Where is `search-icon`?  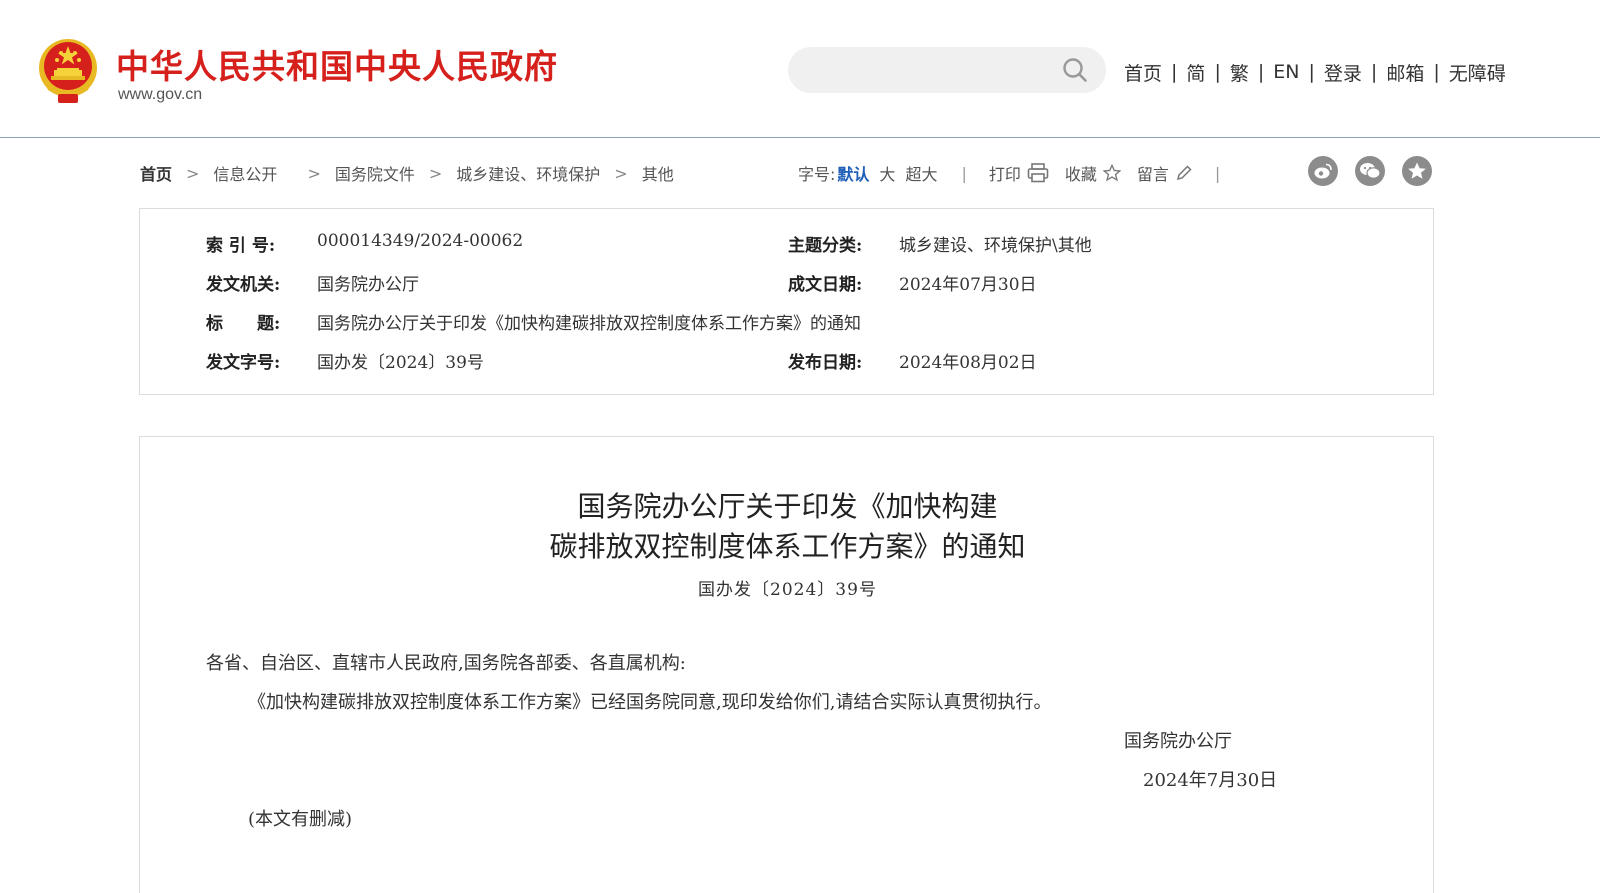
search-icon is located at coordinates (1075, 70).